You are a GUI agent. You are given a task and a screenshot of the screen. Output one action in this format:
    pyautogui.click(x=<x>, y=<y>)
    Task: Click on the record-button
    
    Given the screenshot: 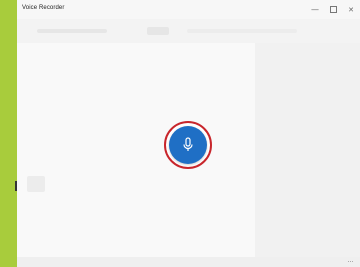 What is the action you would take?
    pyautogui.click(x=188, y=145)
    